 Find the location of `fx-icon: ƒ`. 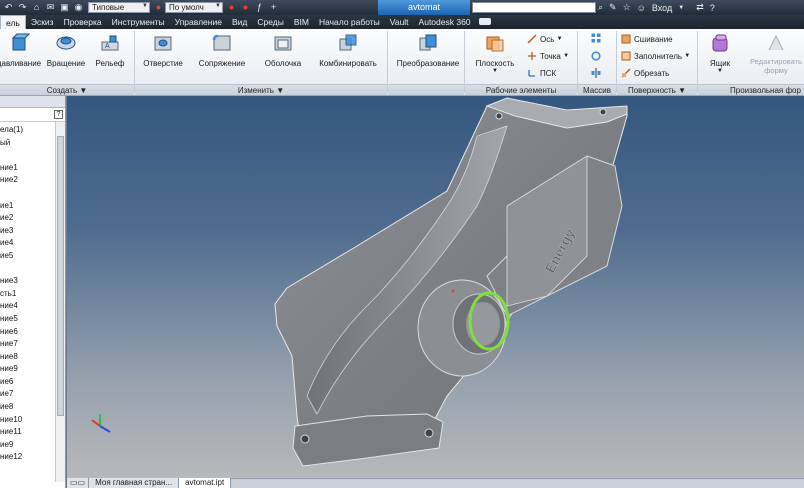

fx-icon: ƒ is located at coordinates (259, 7).